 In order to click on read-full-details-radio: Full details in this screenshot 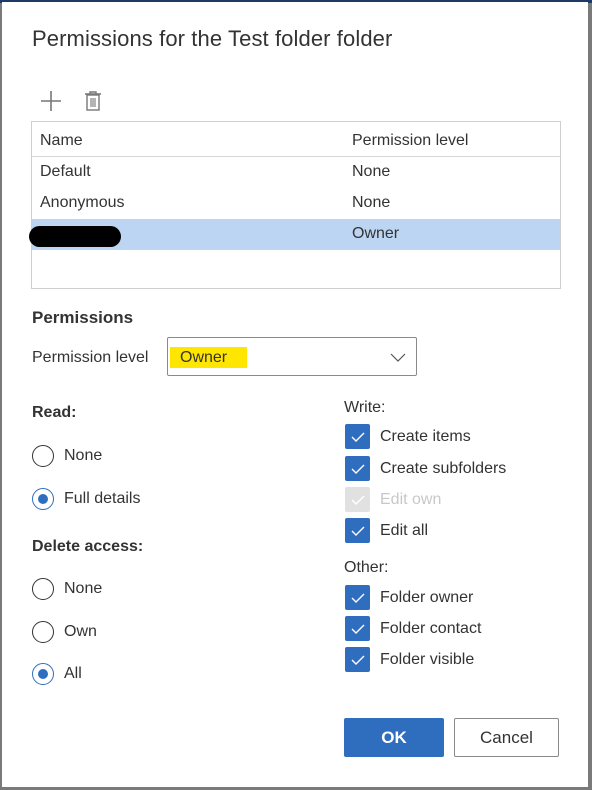, I will do `click(86, 499)`.